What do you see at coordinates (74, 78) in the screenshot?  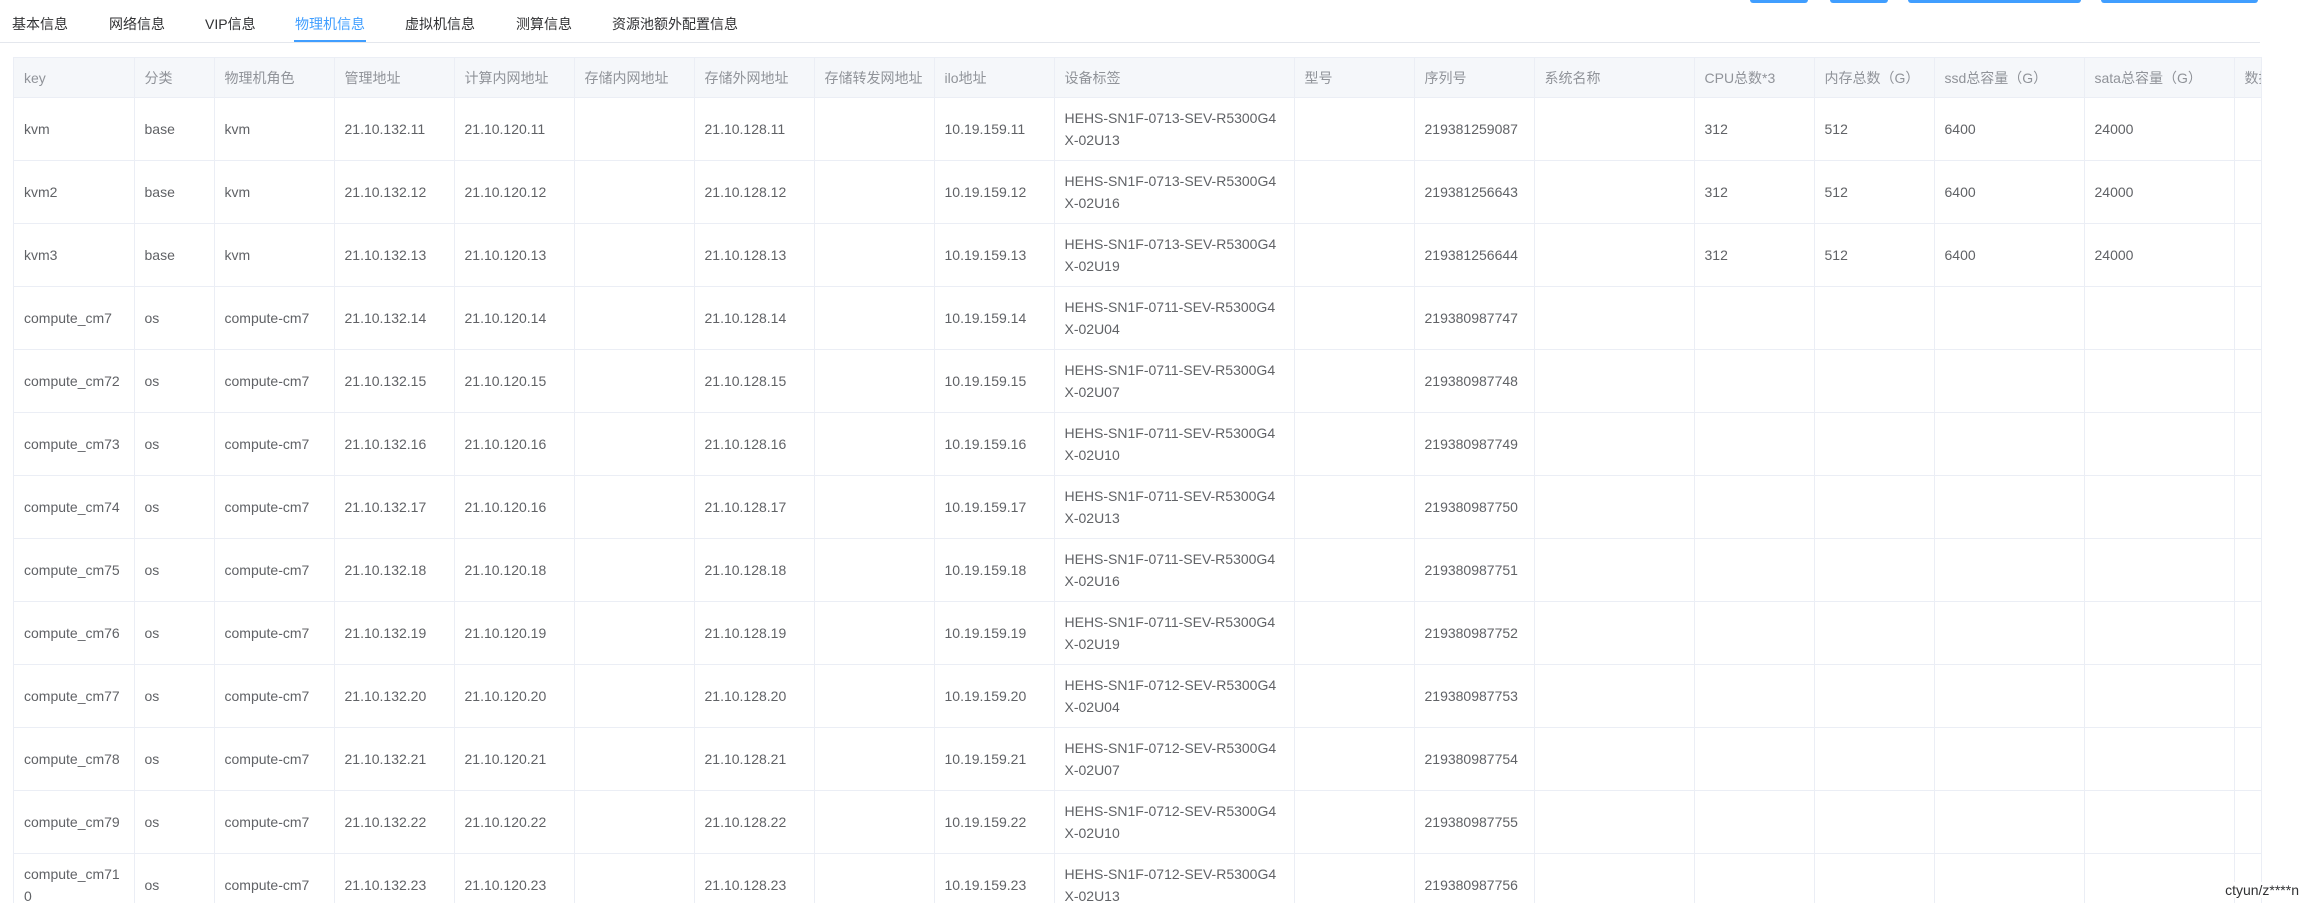 I see `column-header: key` at bounding box center [74, 78].